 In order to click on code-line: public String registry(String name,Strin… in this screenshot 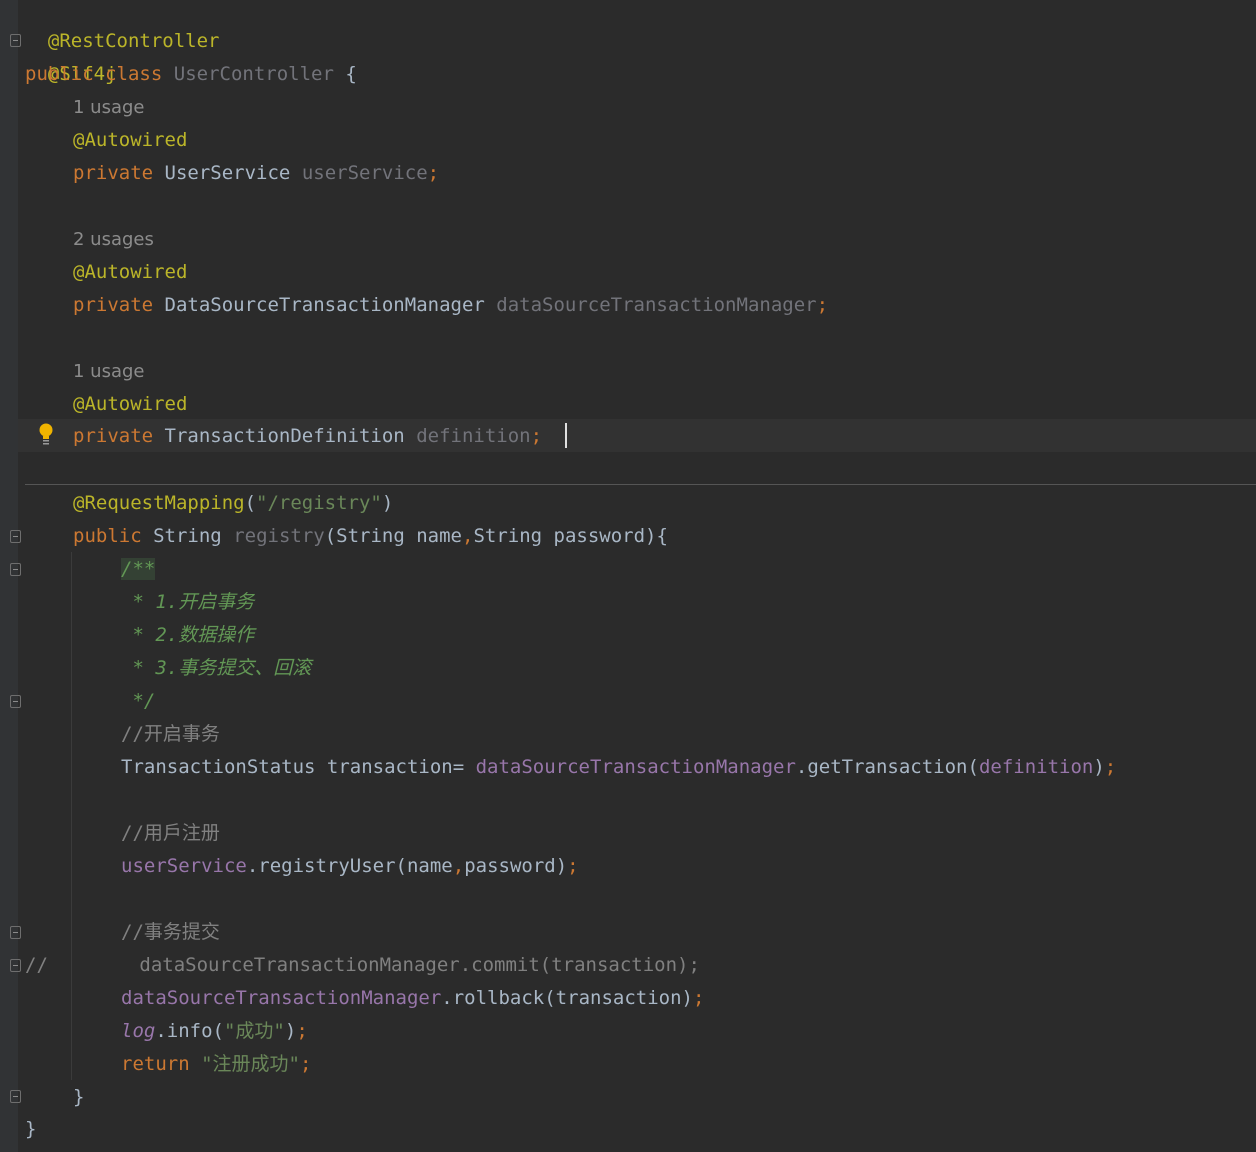, I will do `click(370, 536)`.